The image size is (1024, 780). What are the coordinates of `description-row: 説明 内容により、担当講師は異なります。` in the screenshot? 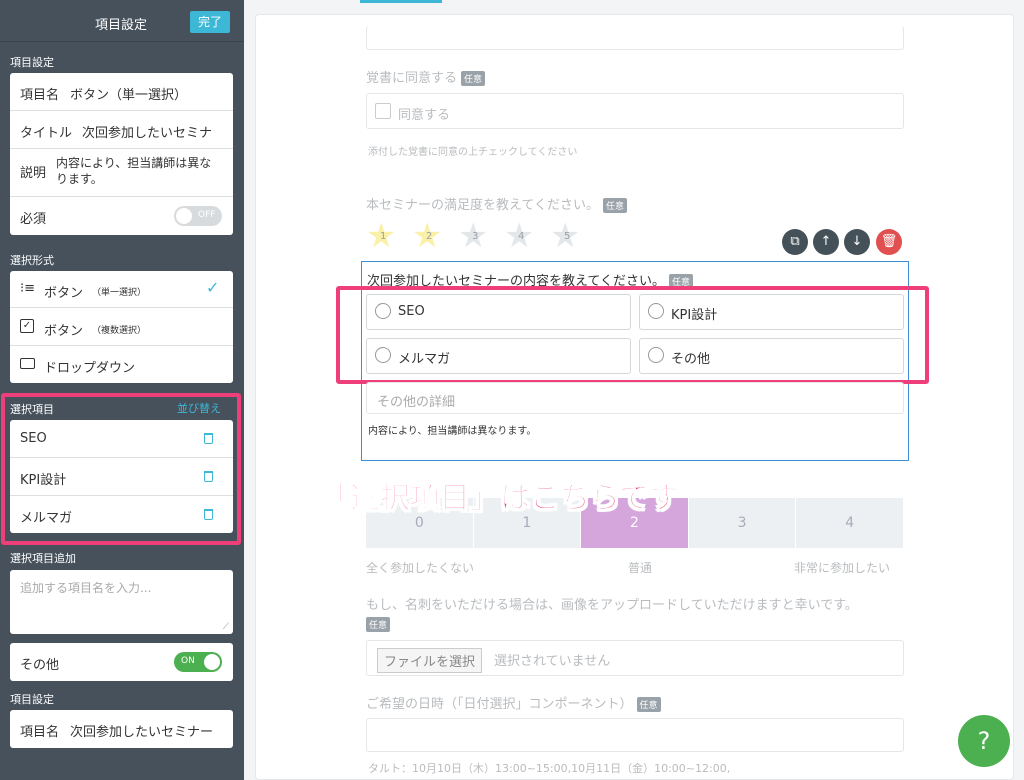 It's located at (121, 173).